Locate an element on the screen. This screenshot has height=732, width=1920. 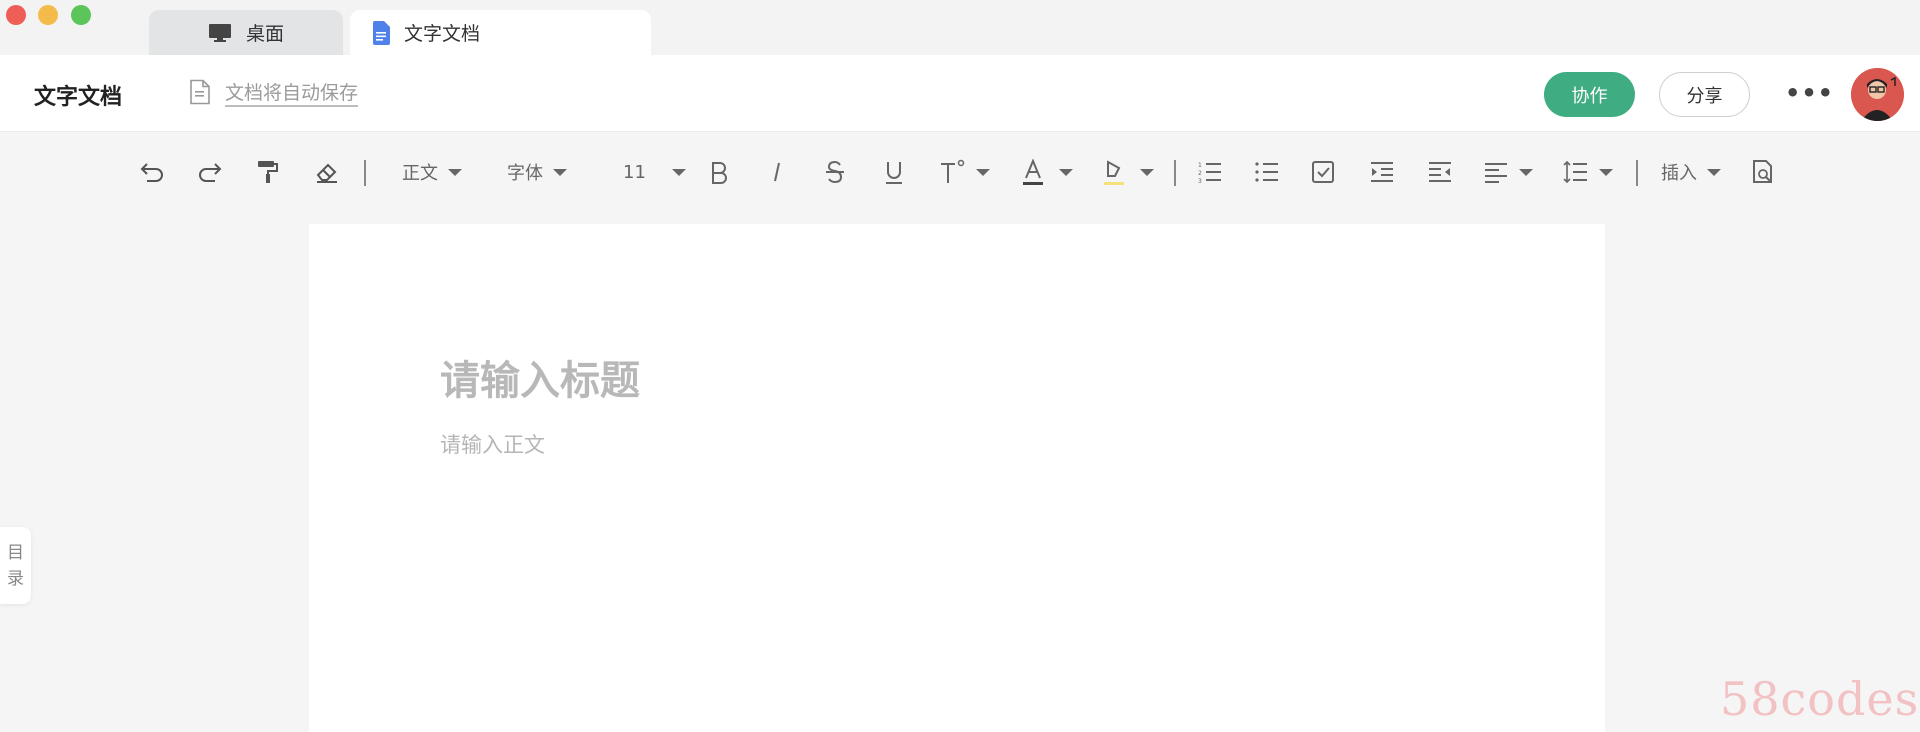
tab-label: 桌面 is located at coordinates (264, 34).